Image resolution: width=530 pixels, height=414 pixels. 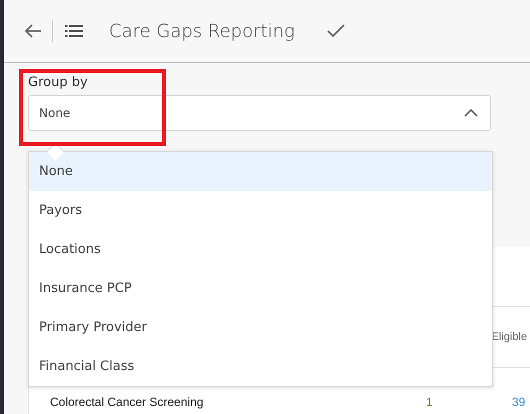 What do you see at coordinates (260, 327) in the screenshot?
I see `dropdown-option: Primary Provider` at bounding box center [260, 327].